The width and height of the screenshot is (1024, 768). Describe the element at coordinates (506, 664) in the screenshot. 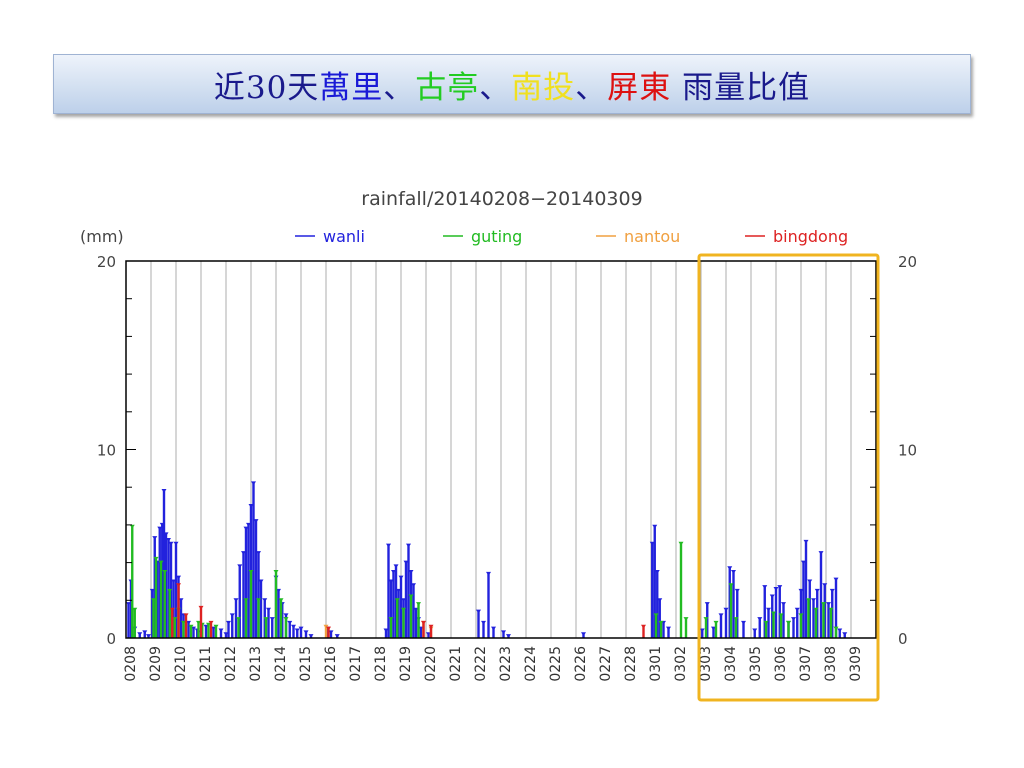

I see `x-tick-label: 0223` at that location.